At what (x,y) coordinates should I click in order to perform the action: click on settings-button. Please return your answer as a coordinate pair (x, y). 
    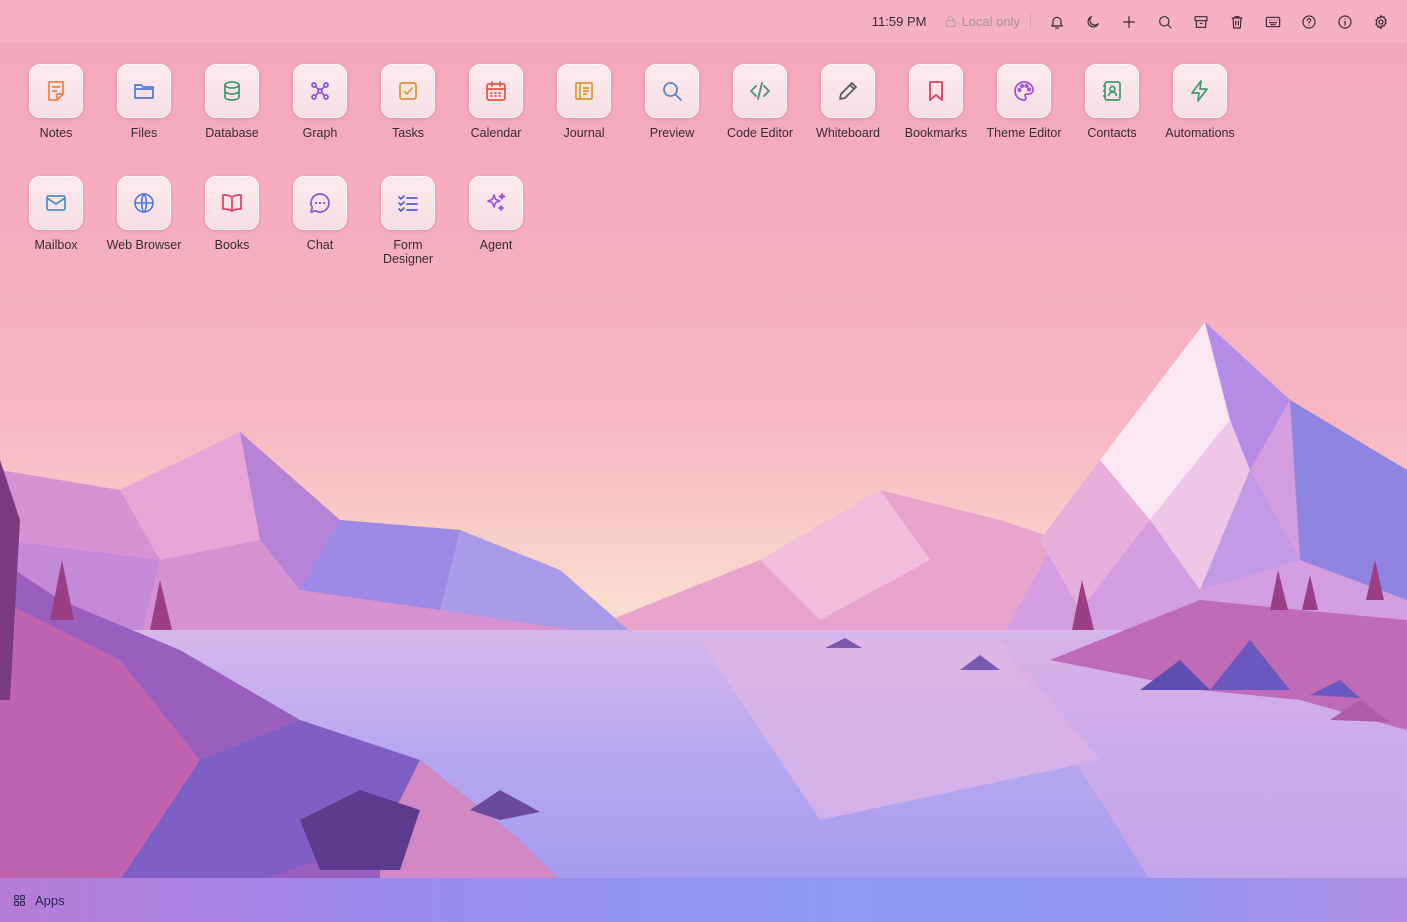
    Looking at the image, I should click on (1381, 22).